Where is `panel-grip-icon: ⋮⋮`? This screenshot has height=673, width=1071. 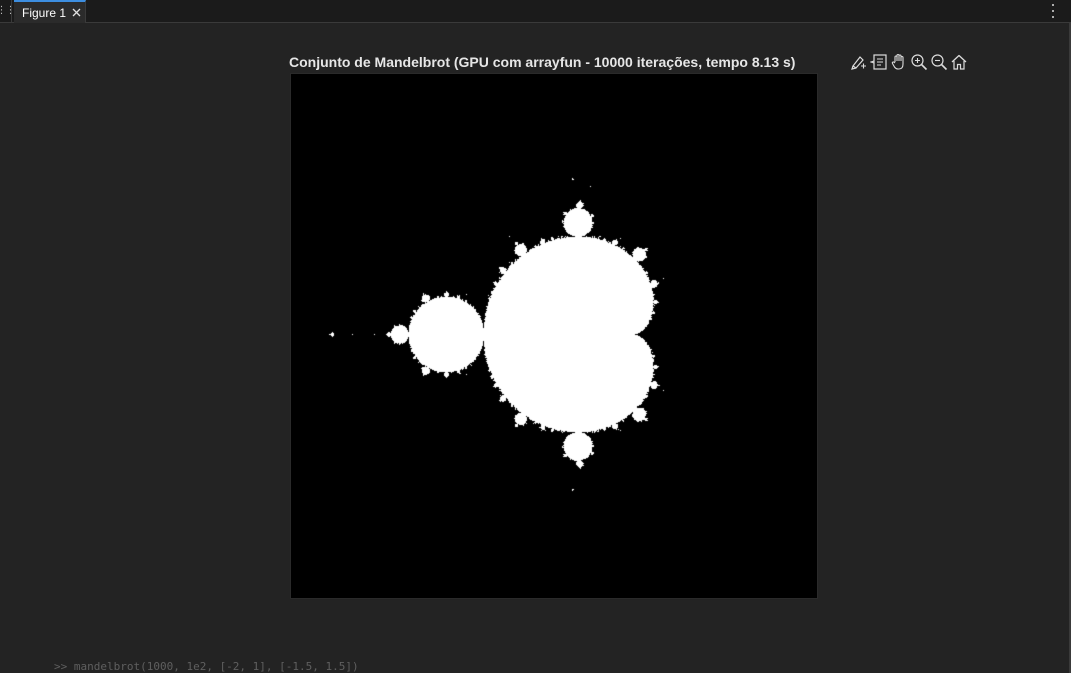
panel-grip-icon: ⋮⋮ is located at coordinates (8, 11).